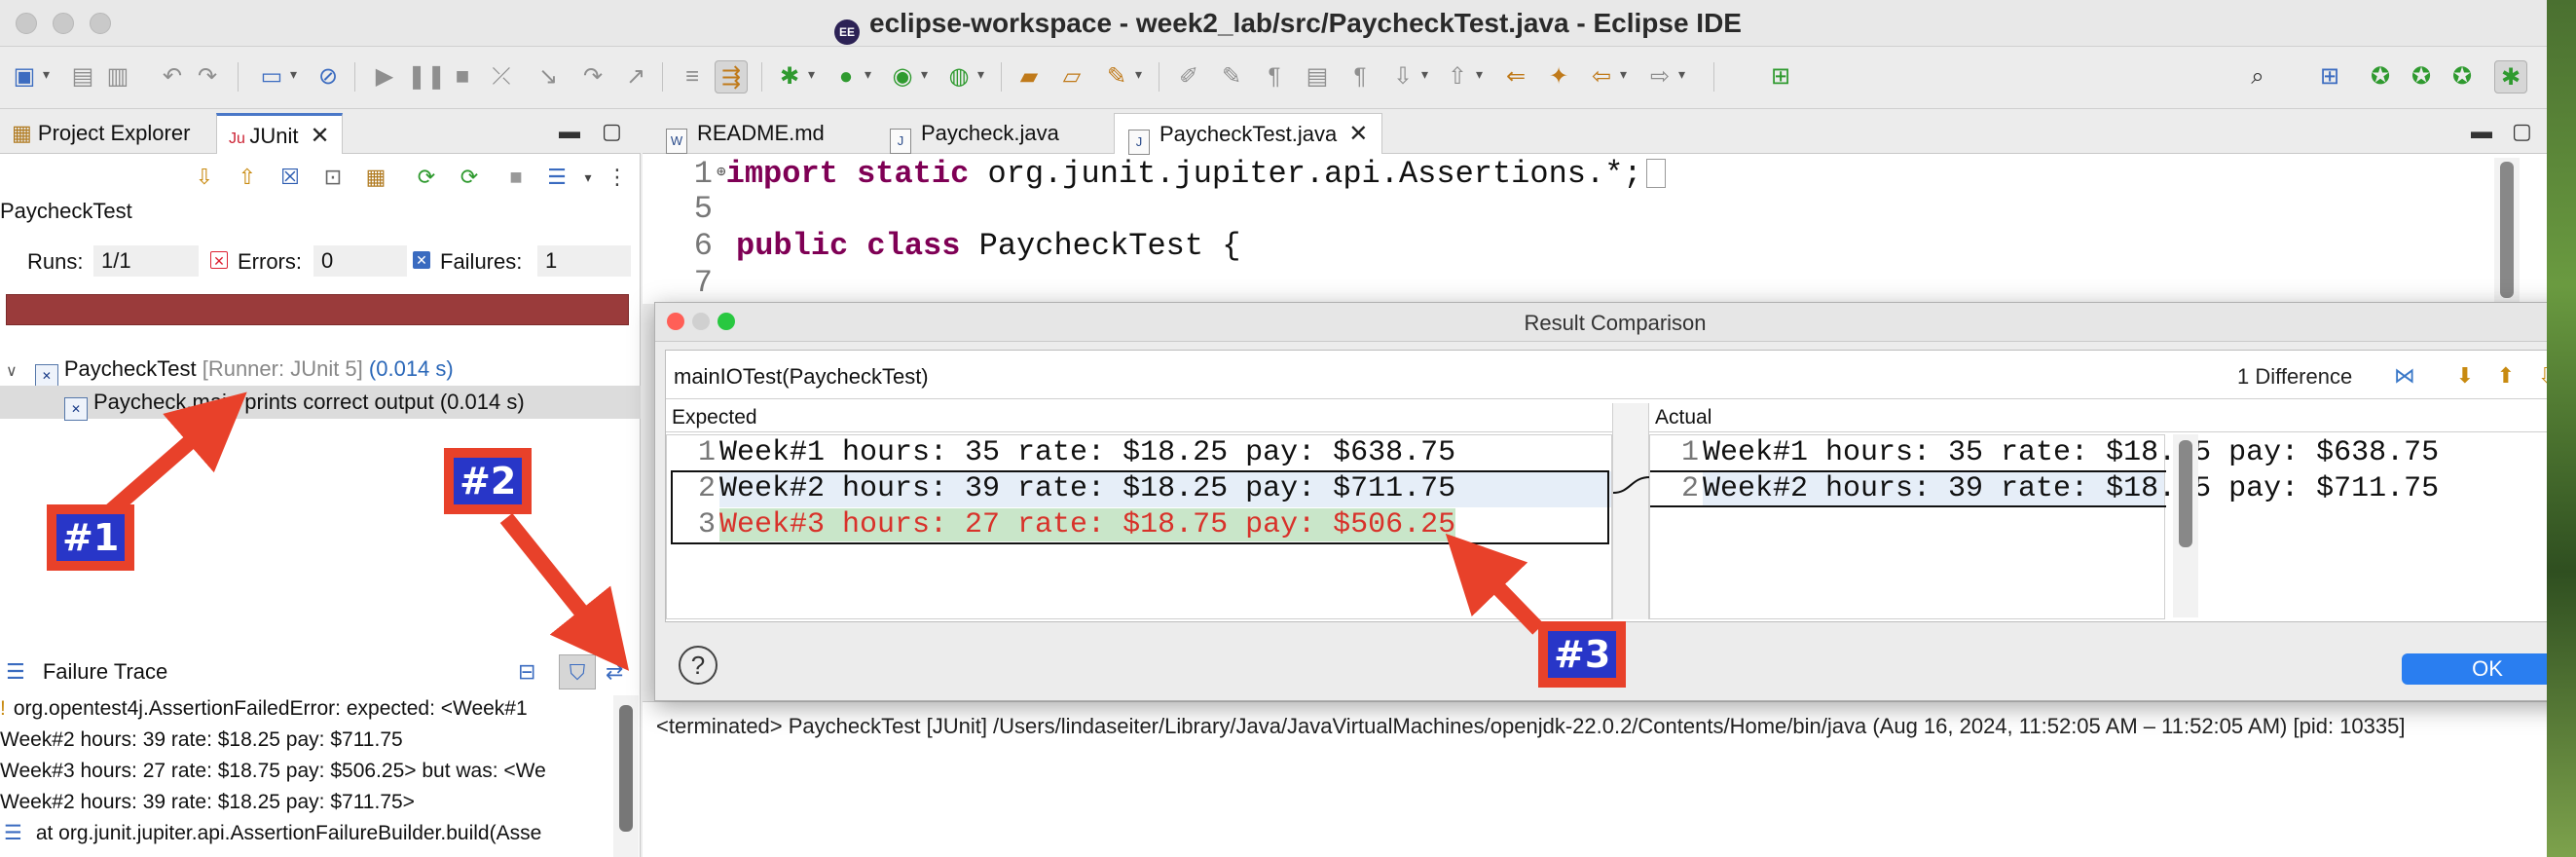  I want to click on pilcrow-icon: ¶, so click(1360, 76).